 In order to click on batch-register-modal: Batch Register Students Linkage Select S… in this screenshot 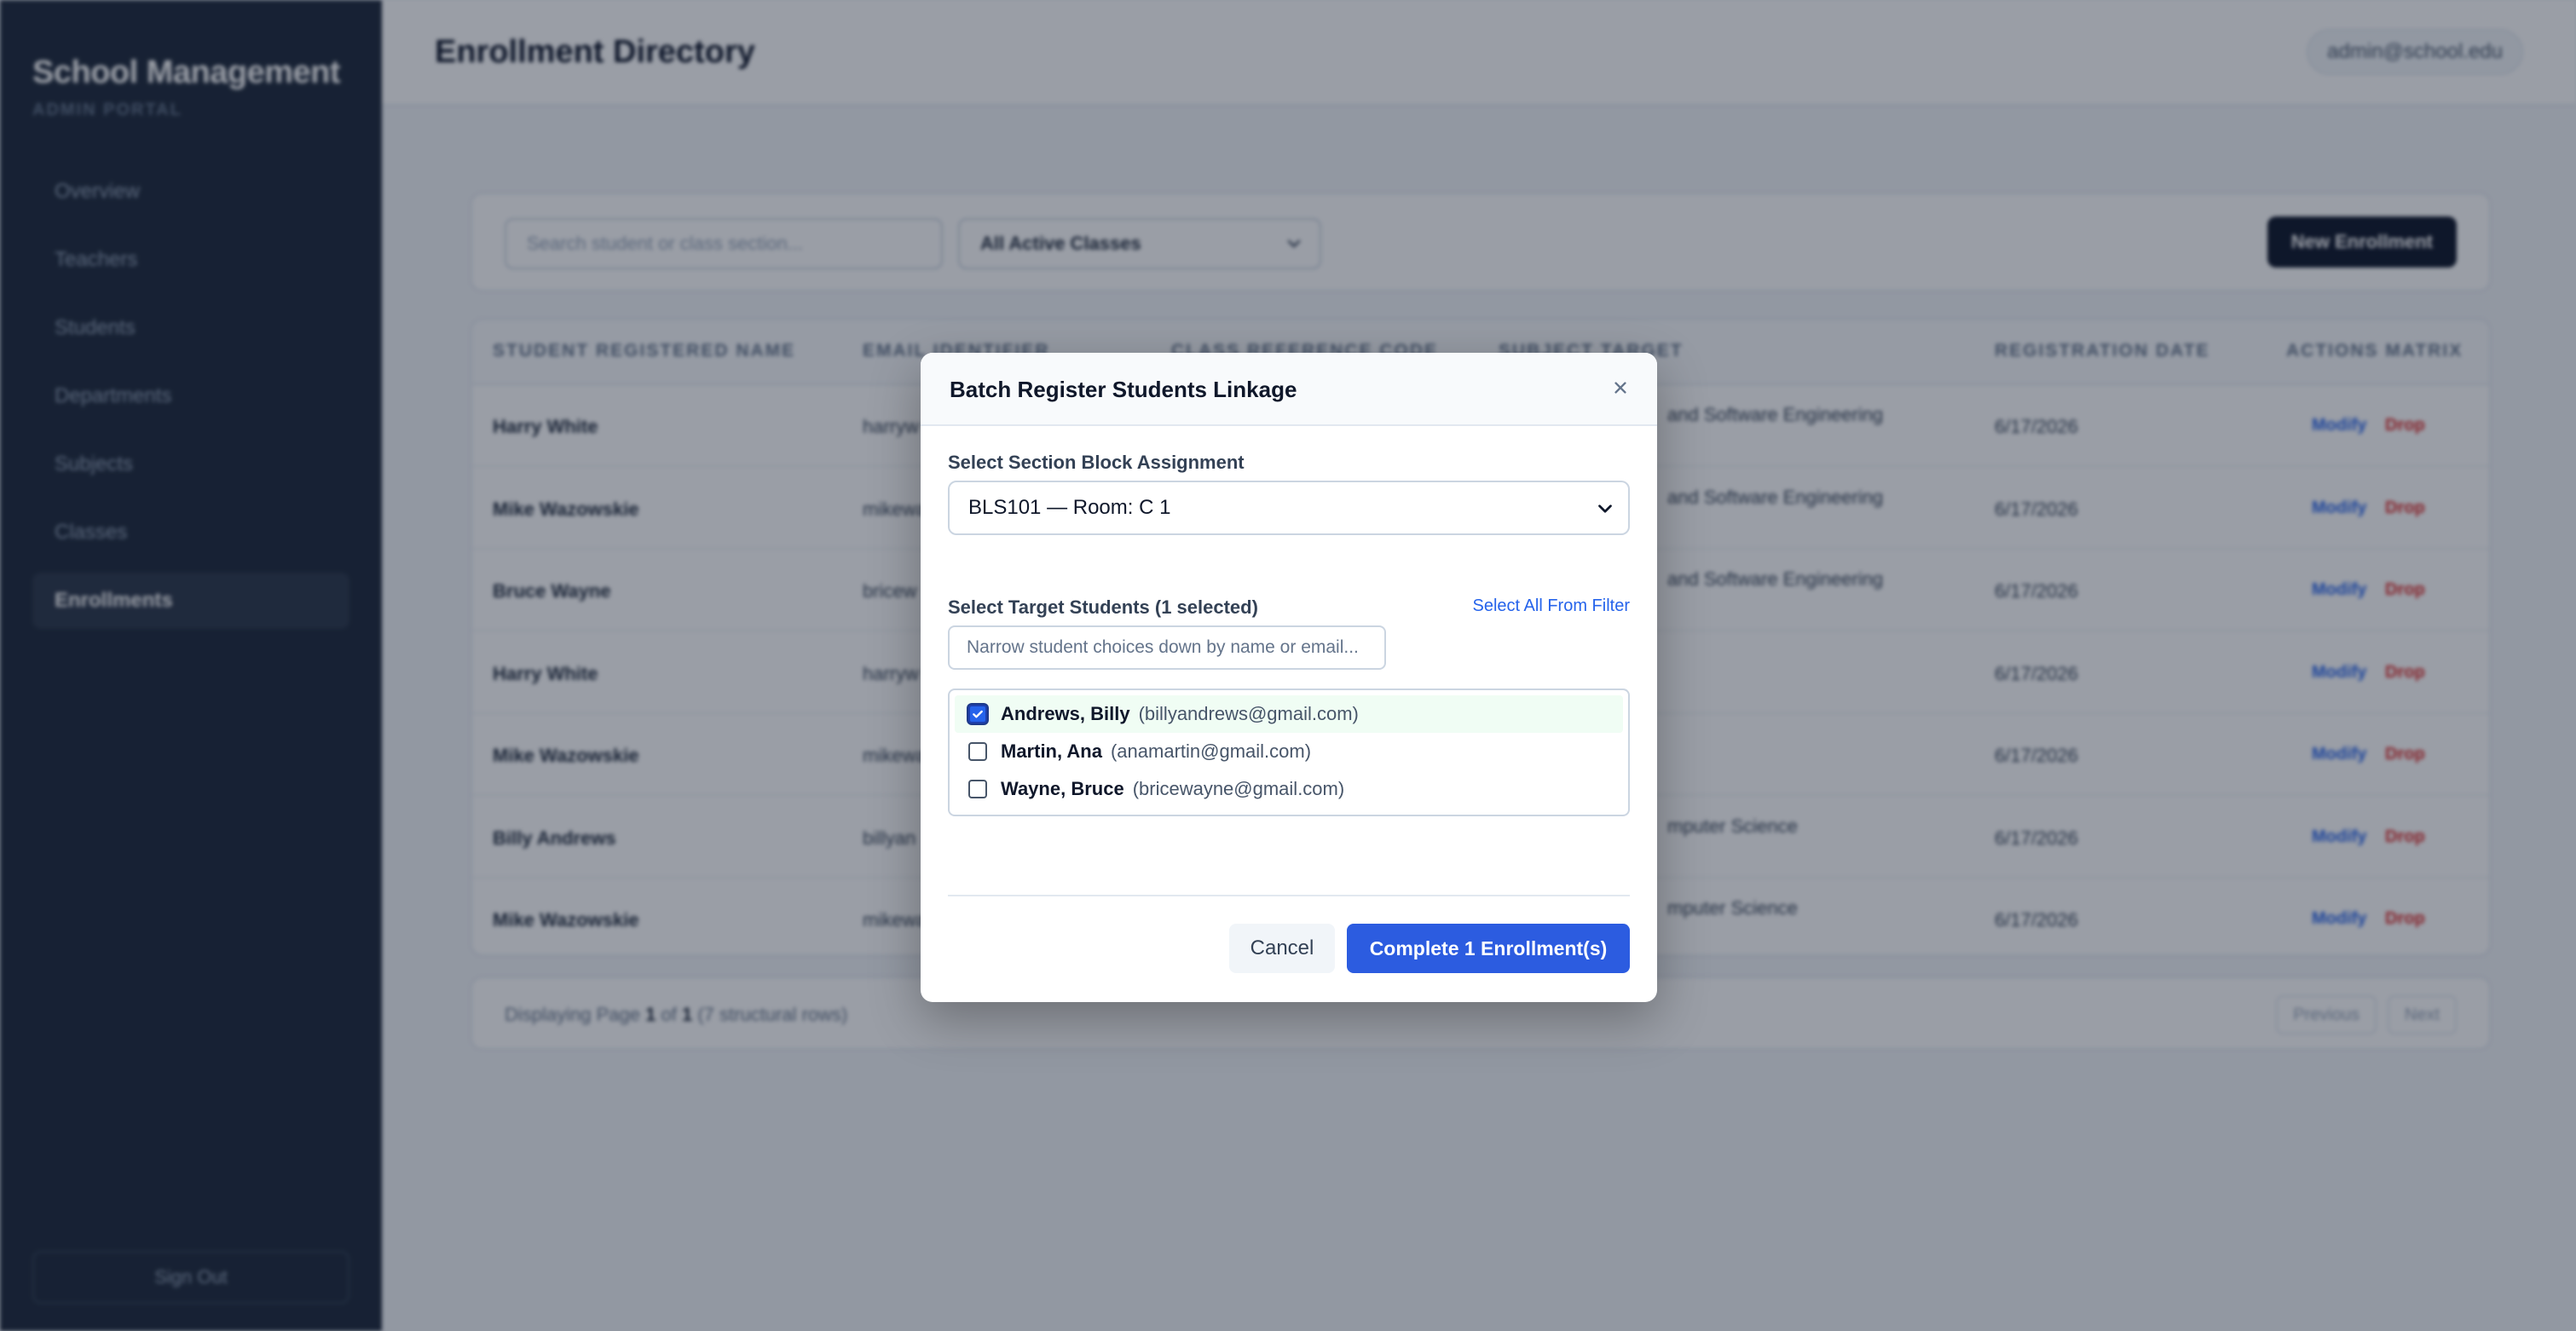, I will do `click(1289, 678)`.